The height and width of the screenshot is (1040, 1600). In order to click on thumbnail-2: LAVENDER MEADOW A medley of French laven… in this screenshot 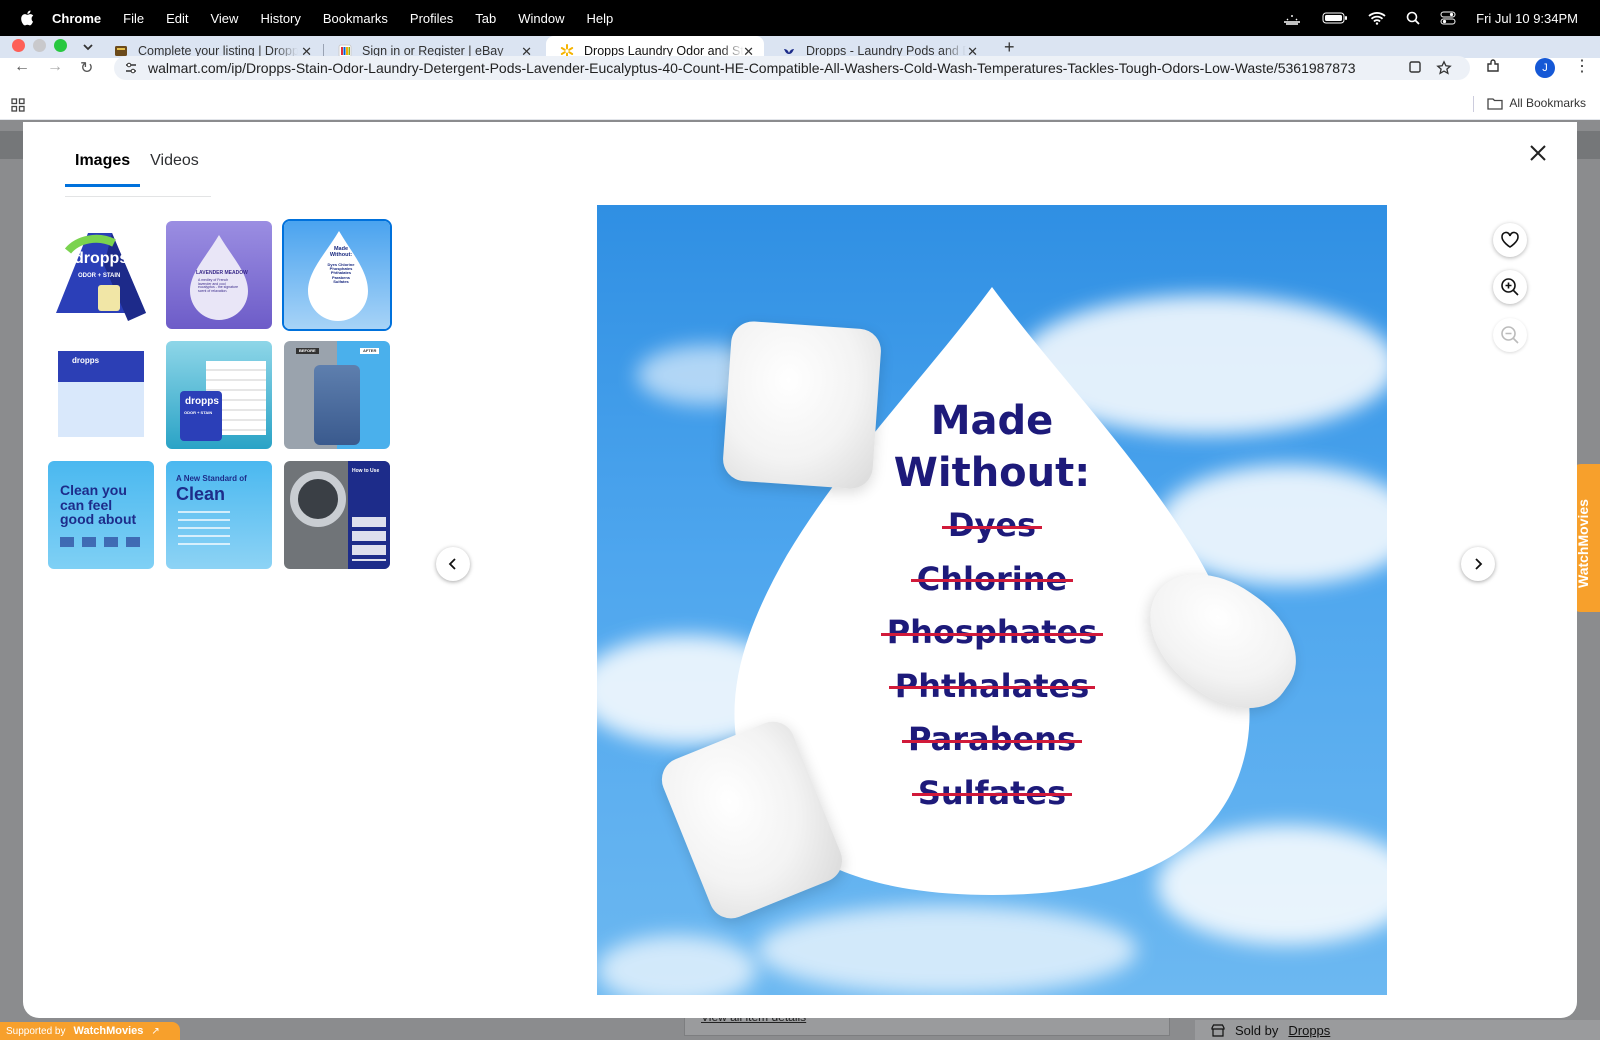, I will do `click(219, 275)`.